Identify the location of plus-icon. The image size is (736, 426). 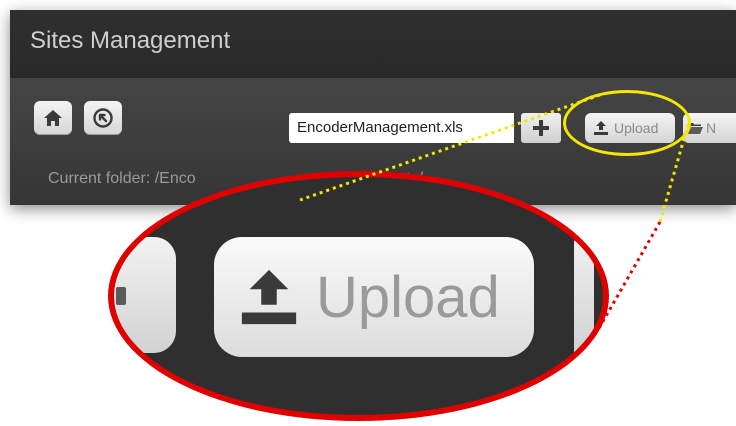
(541, 128).